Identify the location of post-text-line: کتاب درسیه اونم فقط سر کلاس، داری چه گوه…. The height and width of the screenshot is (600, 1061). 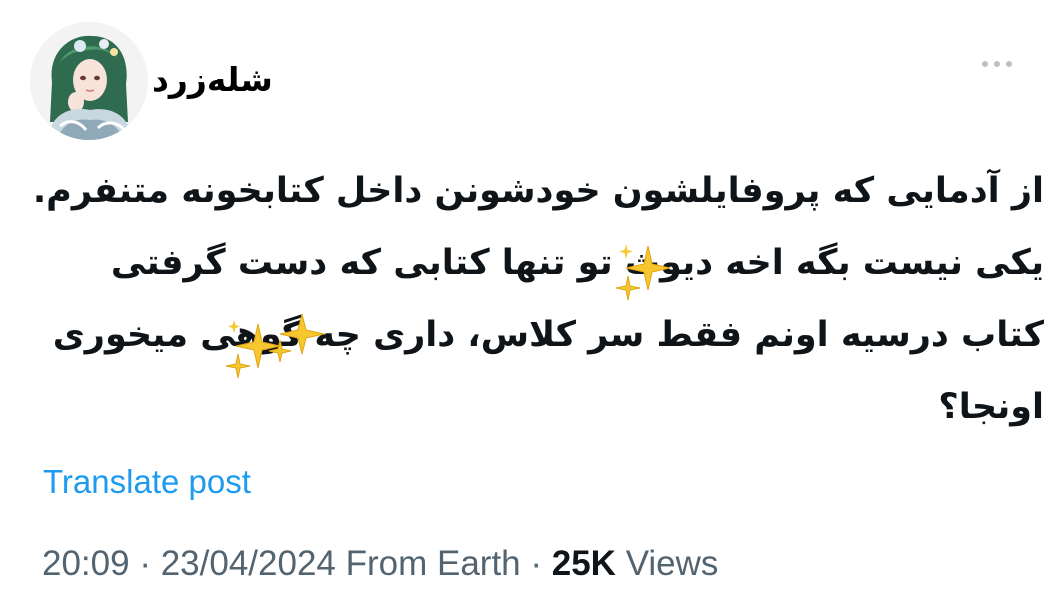
(548, 335).